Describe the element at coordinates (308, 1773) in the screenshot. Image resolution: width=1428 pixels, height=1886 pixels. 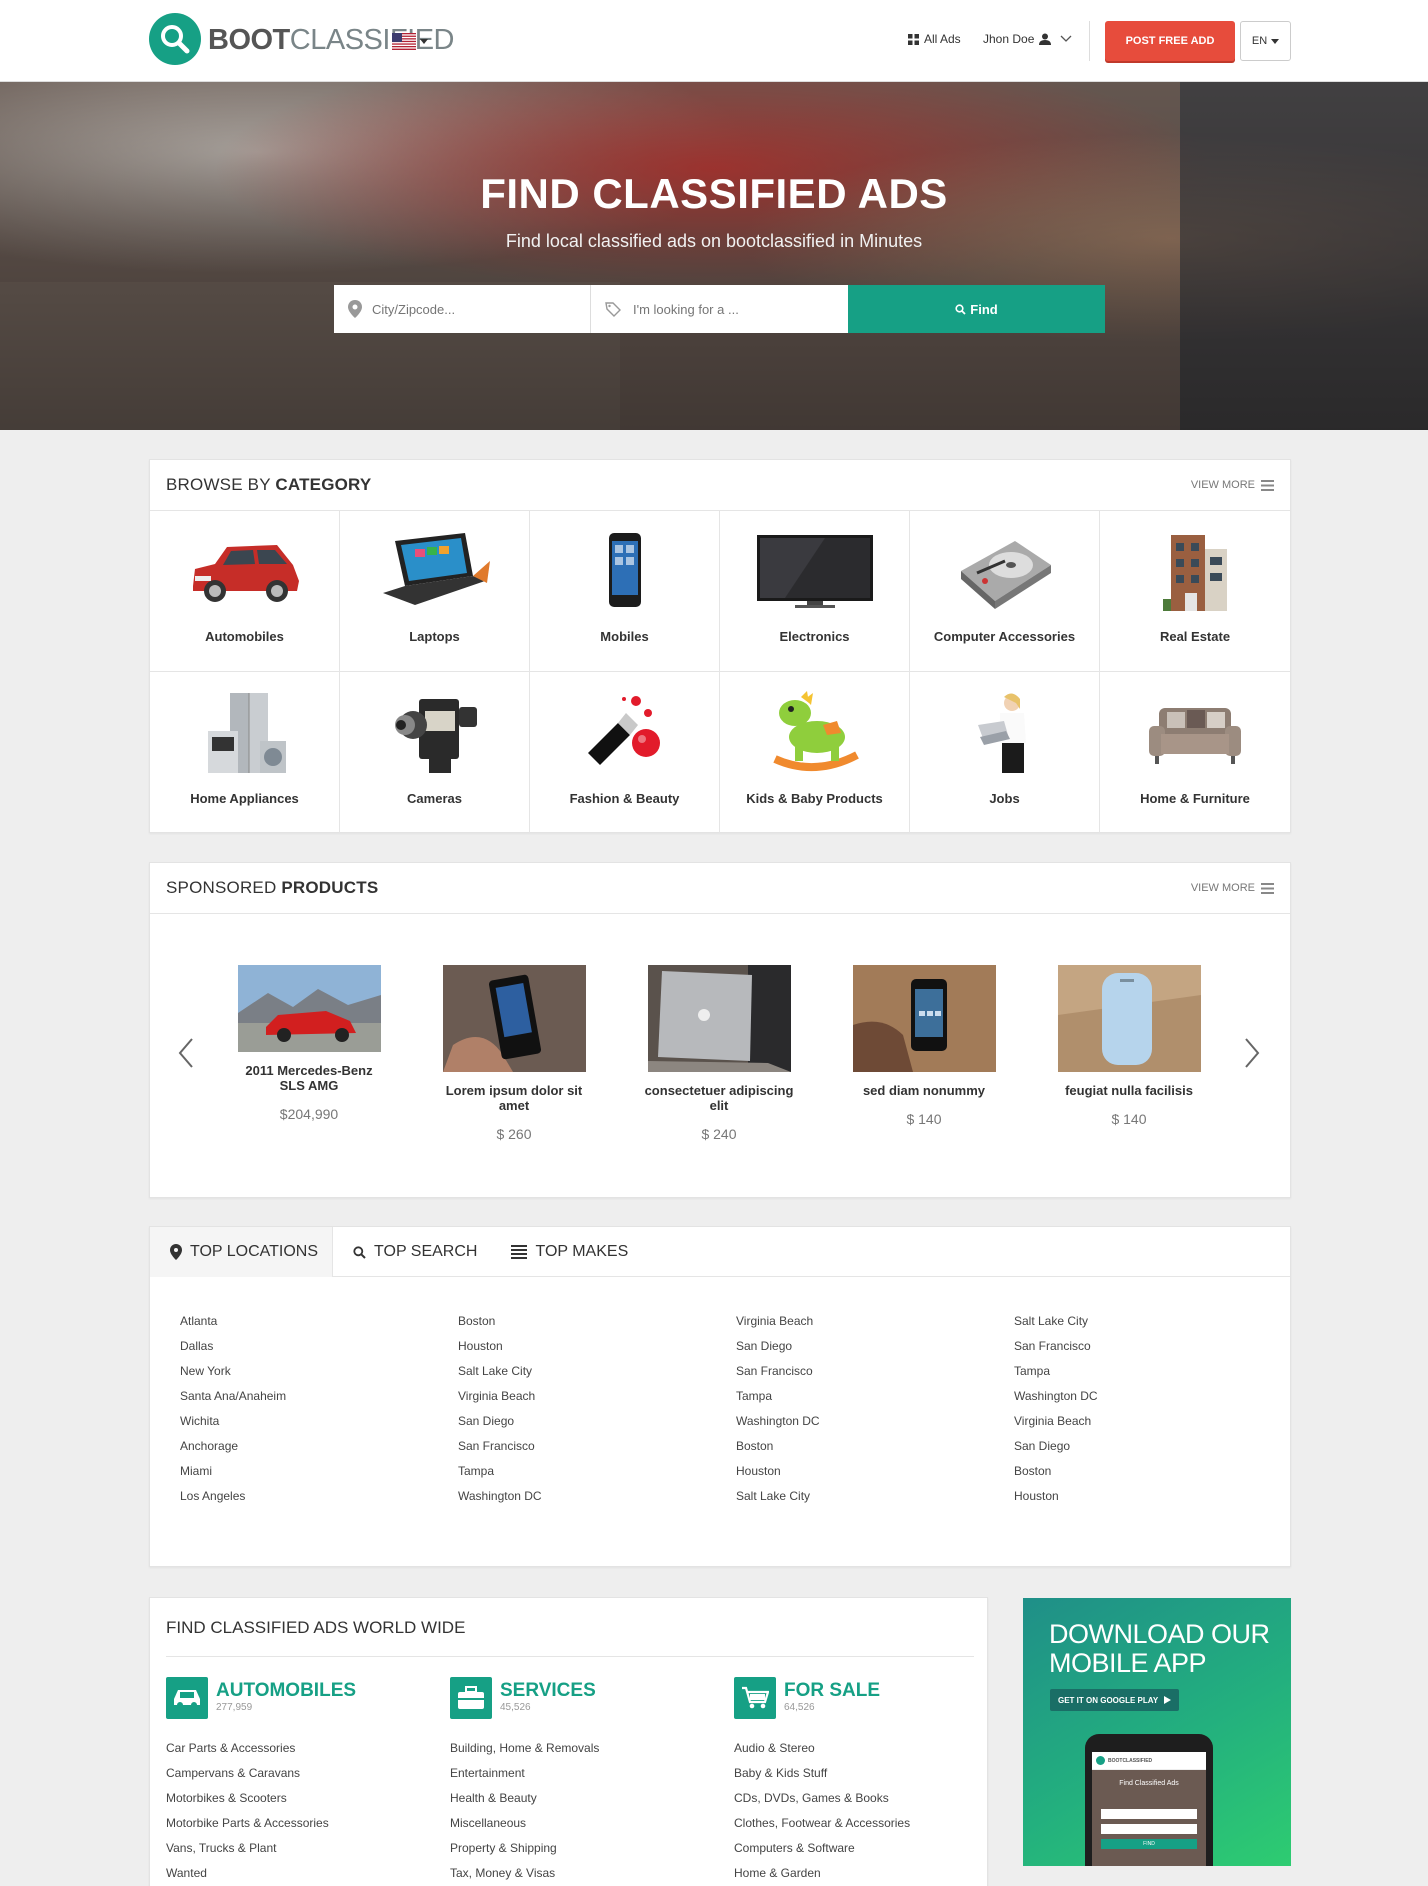
I see `list-item: Campervans & Caravans` at that location.